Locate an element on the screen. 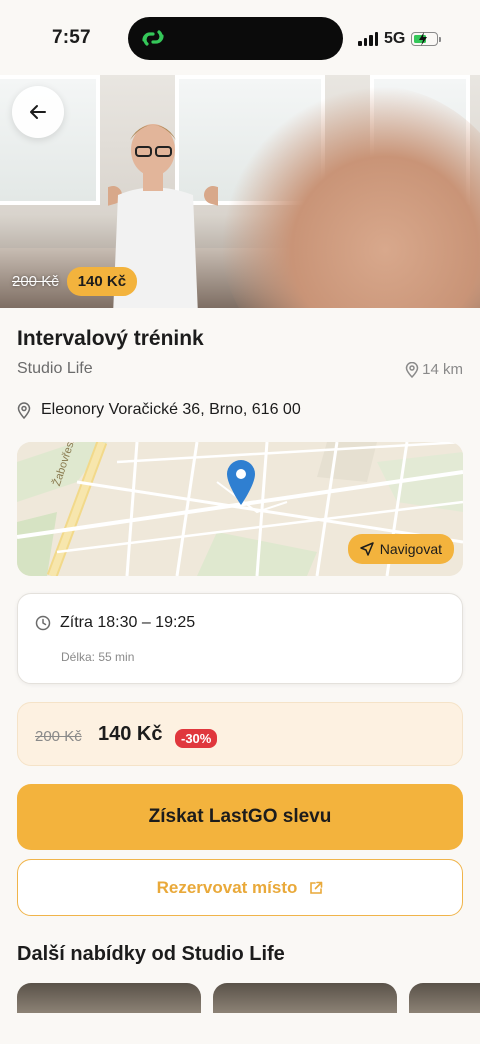  schedule-card: Zítra 18:30 – 19:25 Délka: 55 min is located at coordinates (240, 638).